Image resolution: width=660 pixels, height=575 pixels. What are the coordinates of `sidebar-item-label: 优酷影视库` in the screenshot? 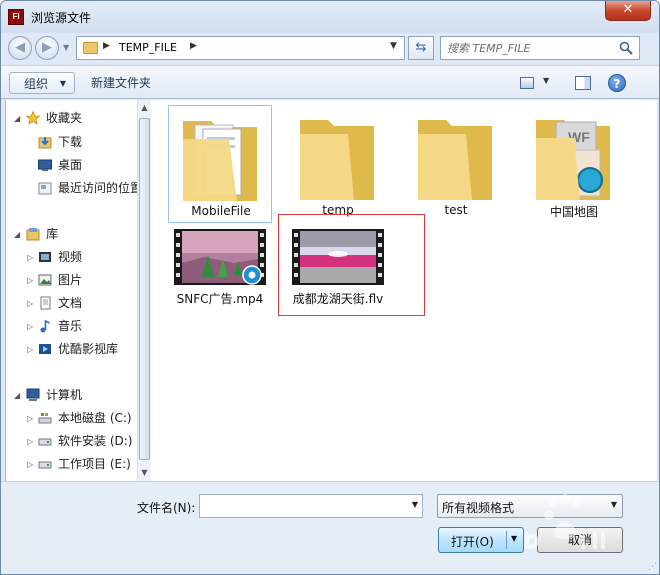 It's located at (88, 349).